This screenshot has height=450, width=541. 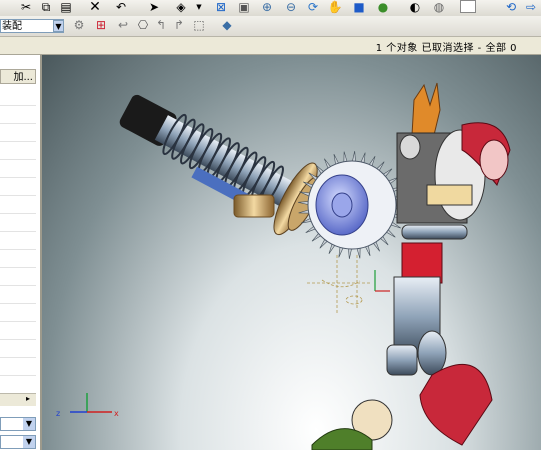 I want to click on fit-icon: ⊠, so click(x=221, y=7).